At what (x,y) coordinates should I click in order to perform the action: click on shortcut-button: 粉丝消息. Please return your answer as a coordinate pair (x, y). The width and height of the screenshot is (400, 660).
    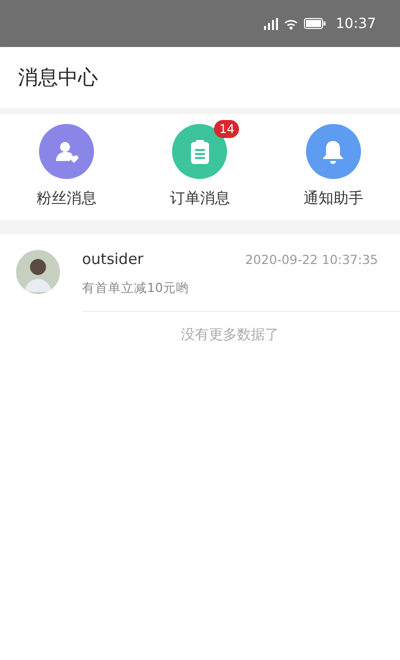
    Looking at the image, I should click on (67, 166).